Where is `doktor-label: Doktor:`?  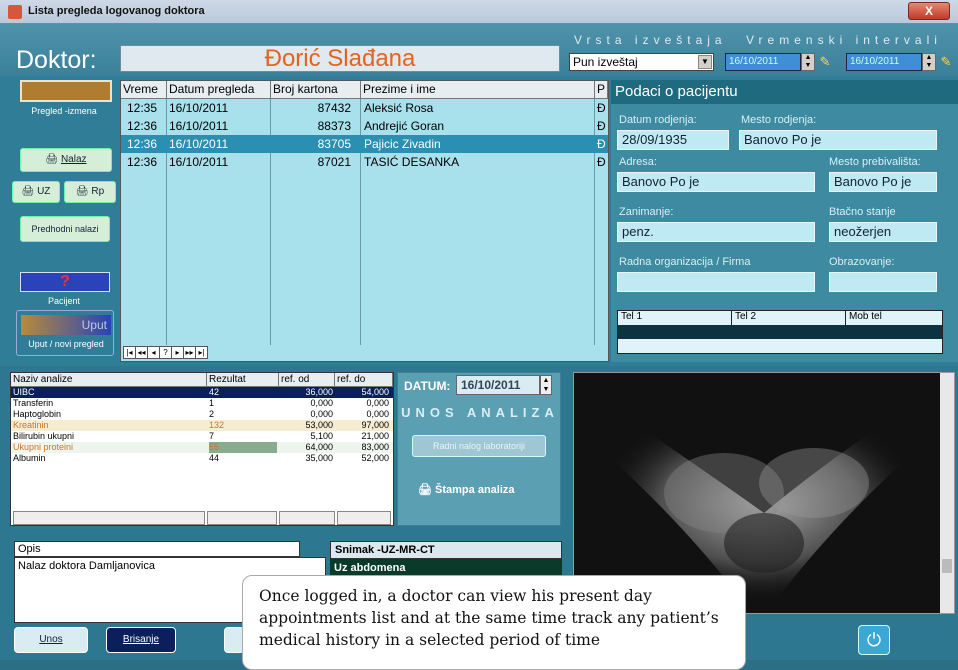
doktor-label: Doktor: is located at coordinates (56, 60).